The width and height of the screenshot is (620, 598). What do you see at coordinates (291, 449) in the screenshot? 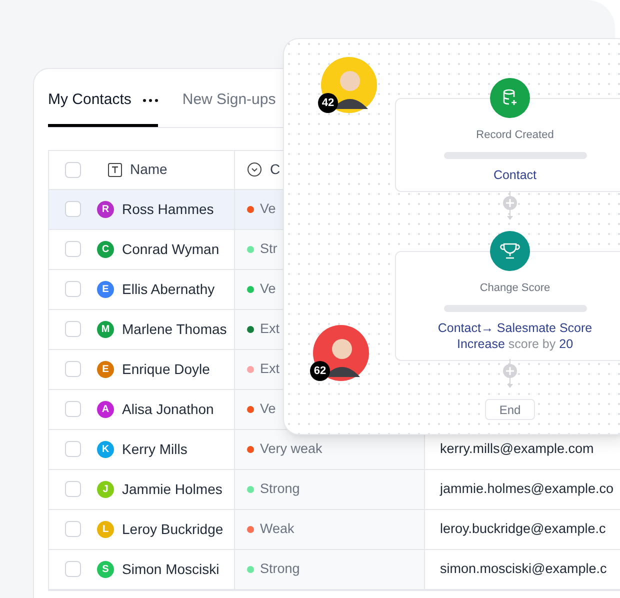
I see `score-status: Very weak` at bounding box center [291, 449].